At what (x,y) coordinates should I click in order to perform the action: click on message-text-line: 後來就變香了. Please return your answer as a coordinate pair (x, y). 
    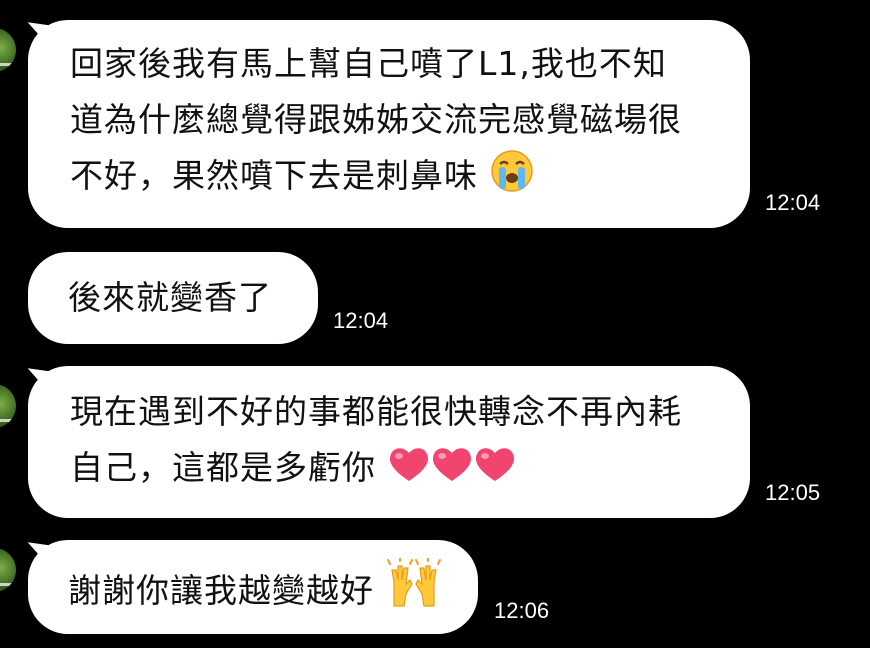
    Looking at the image, I should click on (170, 297).